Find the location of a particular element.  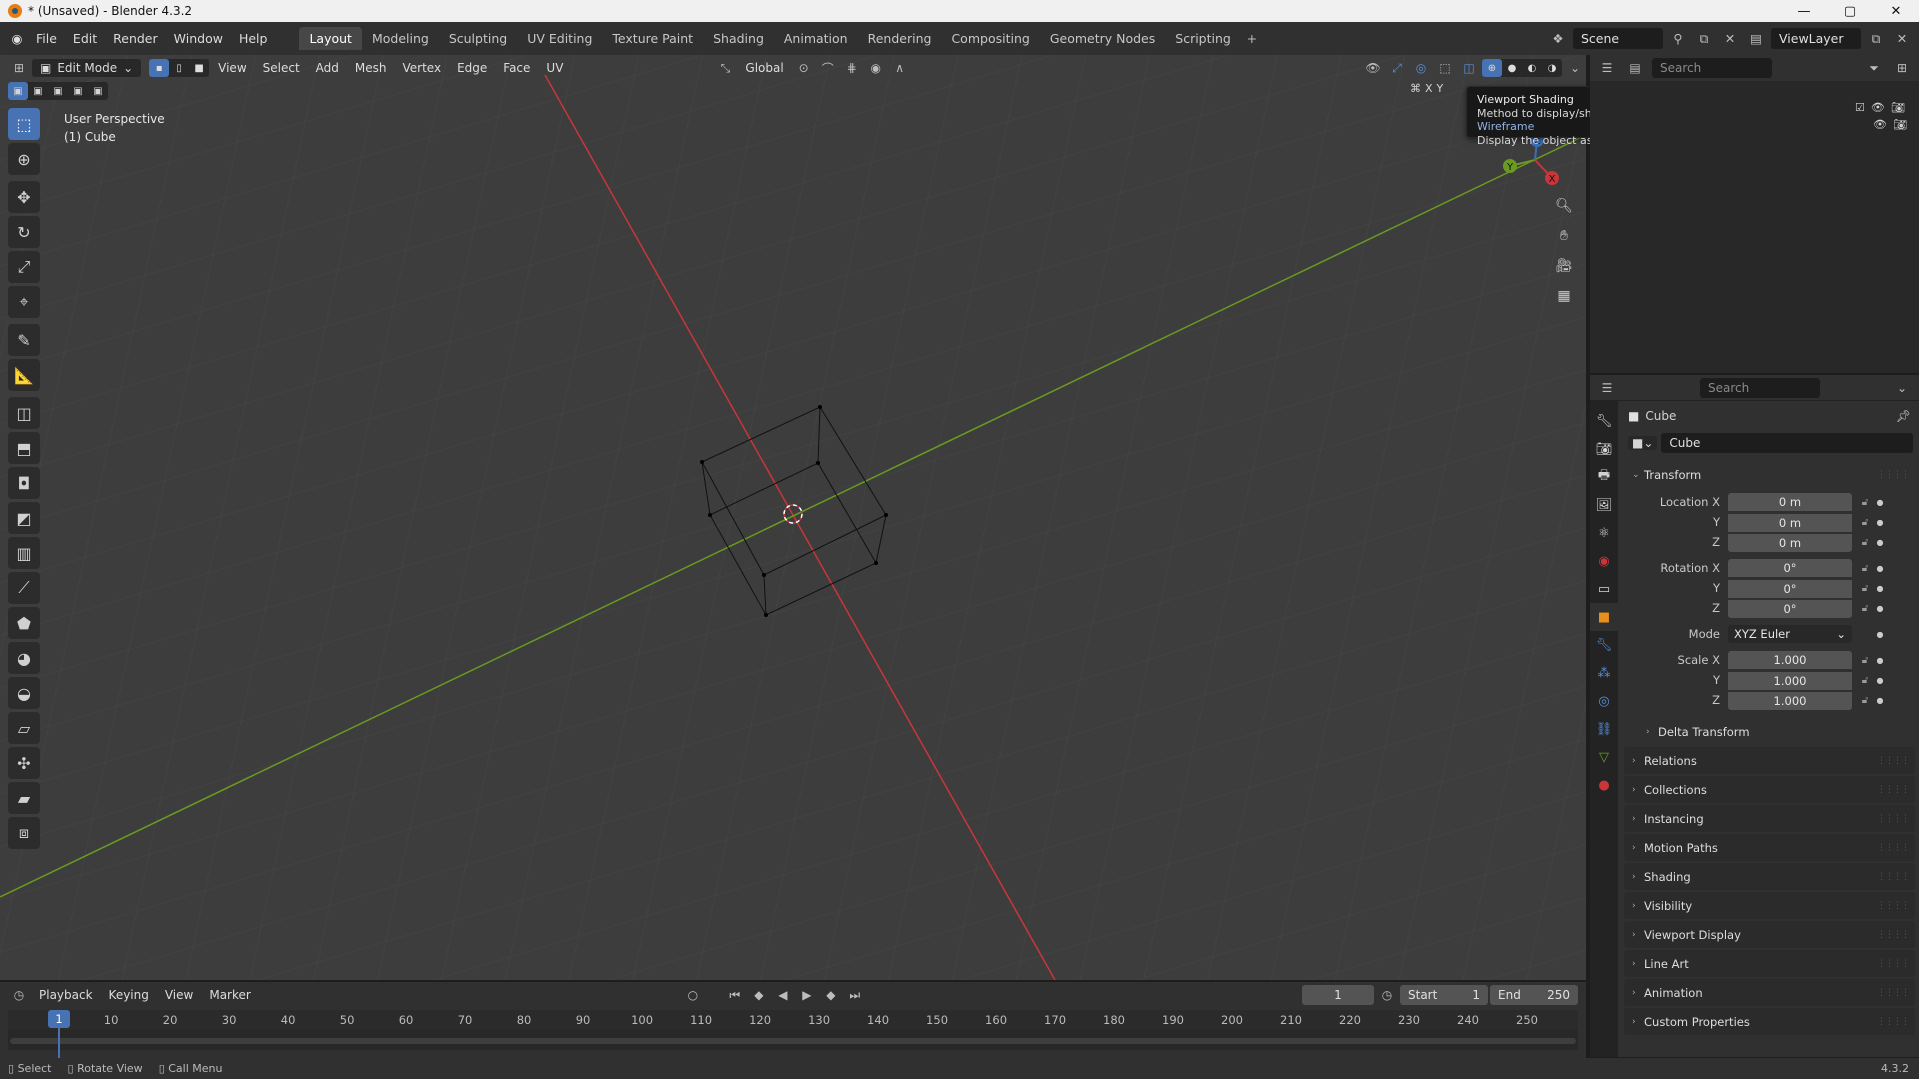

vertex-select-icon: ▪ is located at coordinates (159, 68).